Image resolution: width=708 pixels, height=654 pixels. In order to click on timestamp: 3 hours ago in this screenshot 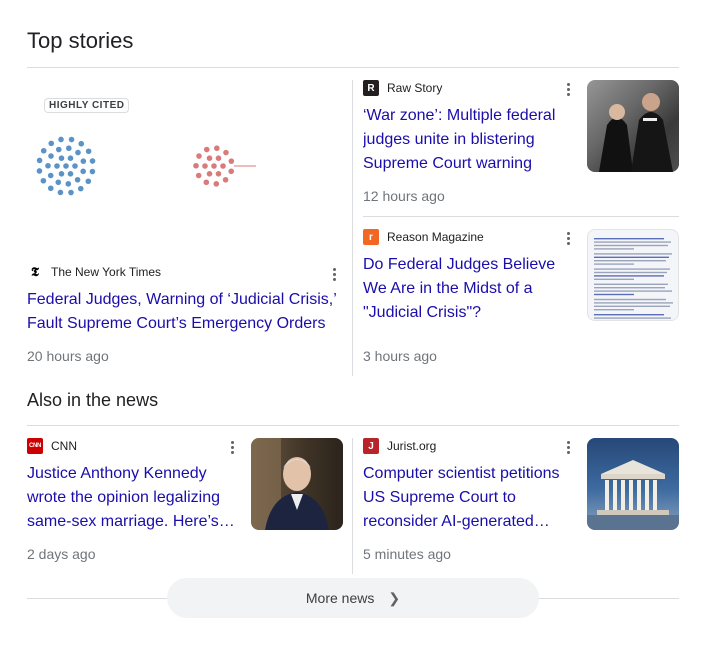, I will do `click(400, 356)`.